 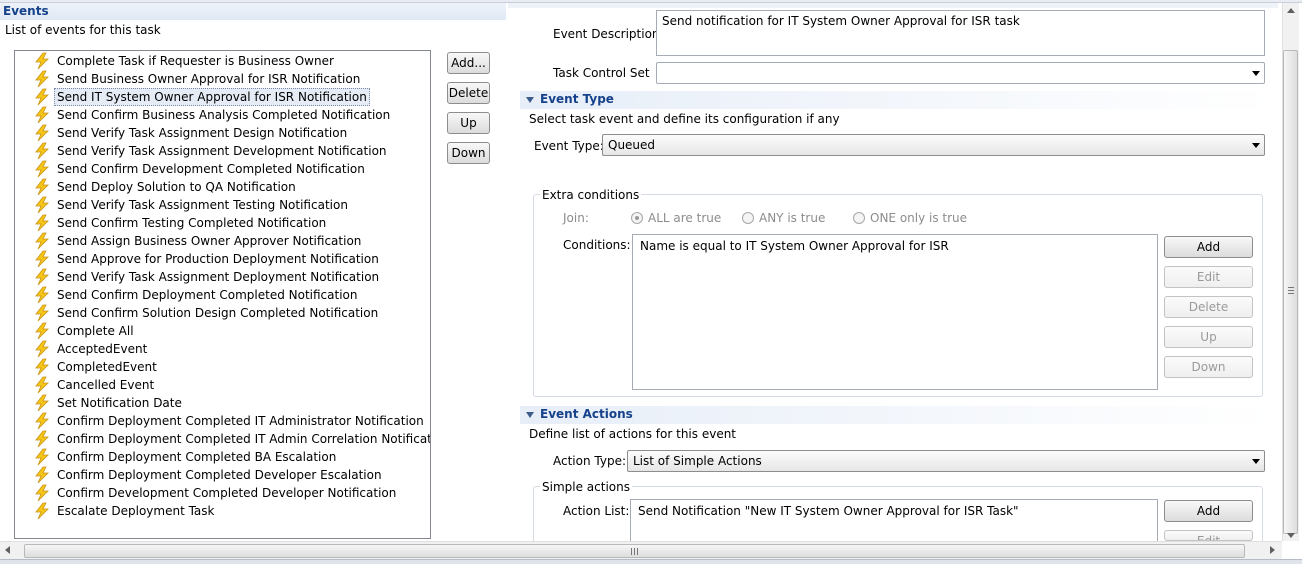 What do you see at coordinates (596, 511) in the screenshot?
I see `action-list-label: Action List:` at bounding box center [596, 511].